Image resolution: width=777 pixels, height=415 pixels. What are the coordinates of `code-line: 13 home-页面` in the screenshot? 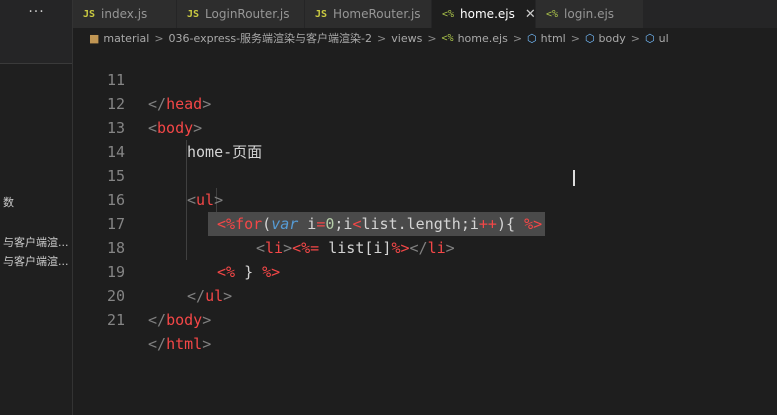 It's located at (167, 126).